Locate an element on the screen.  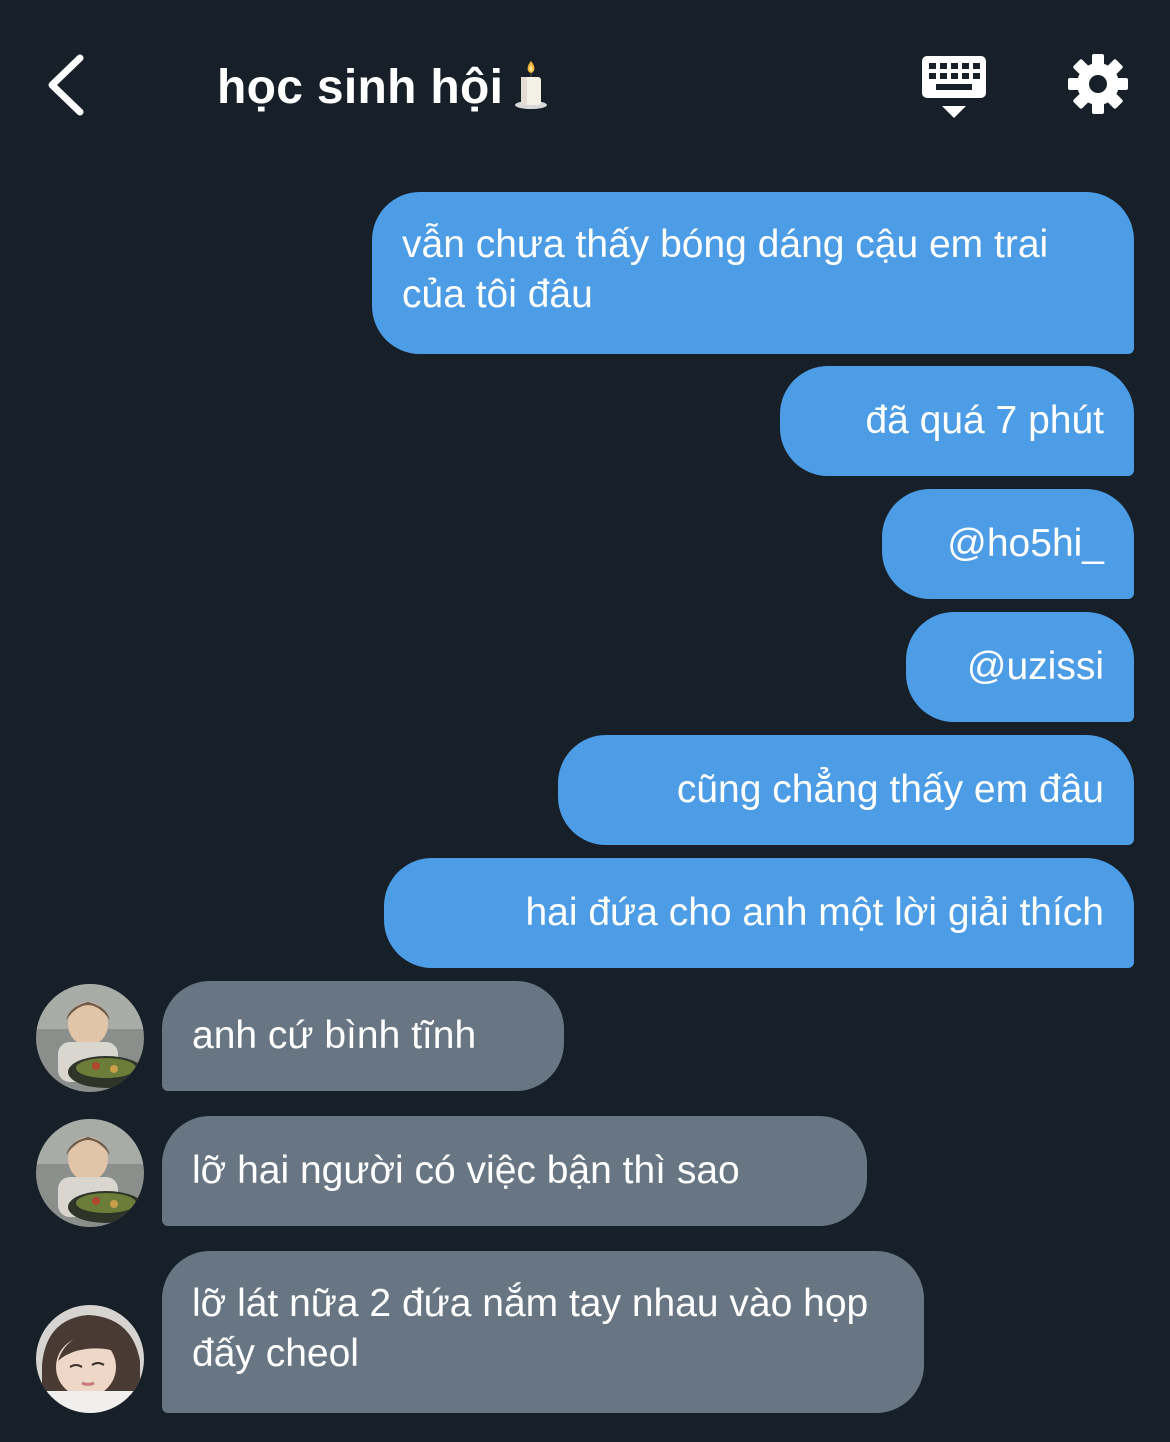
back-button is located at coordinates (68, 85).